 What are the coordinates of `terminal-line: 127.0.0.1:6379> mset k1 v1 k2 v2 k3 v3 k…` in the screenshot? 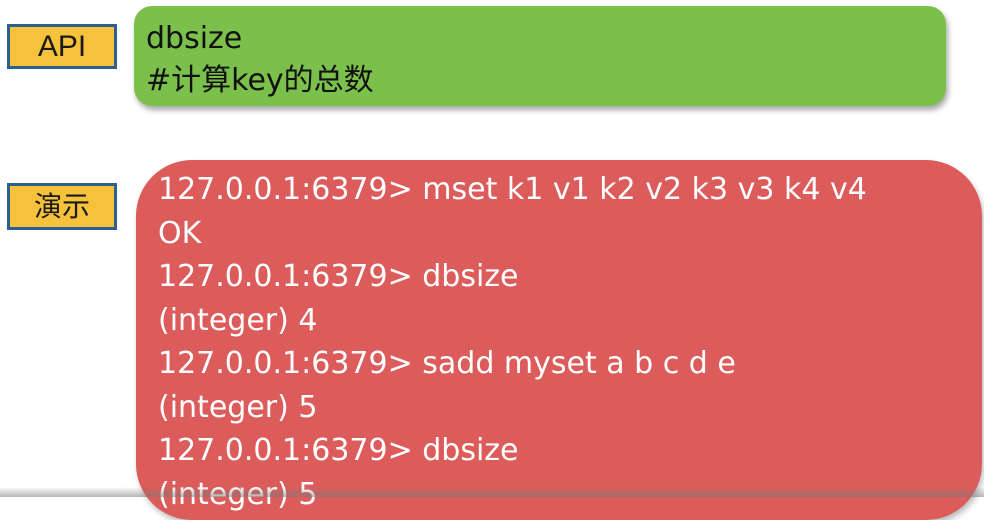 It's located at (512, 189).